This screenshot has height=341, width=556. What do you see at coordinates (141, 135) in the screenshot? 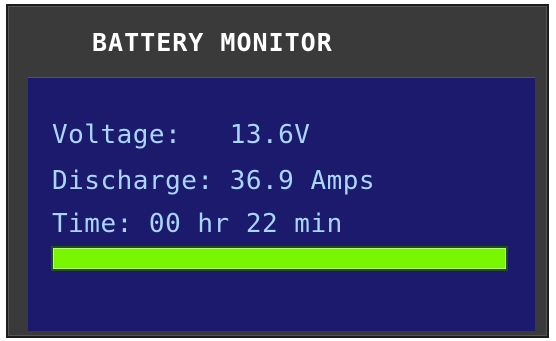
I see `voltage-label: Voltage:` at bounding box center [141, 135].